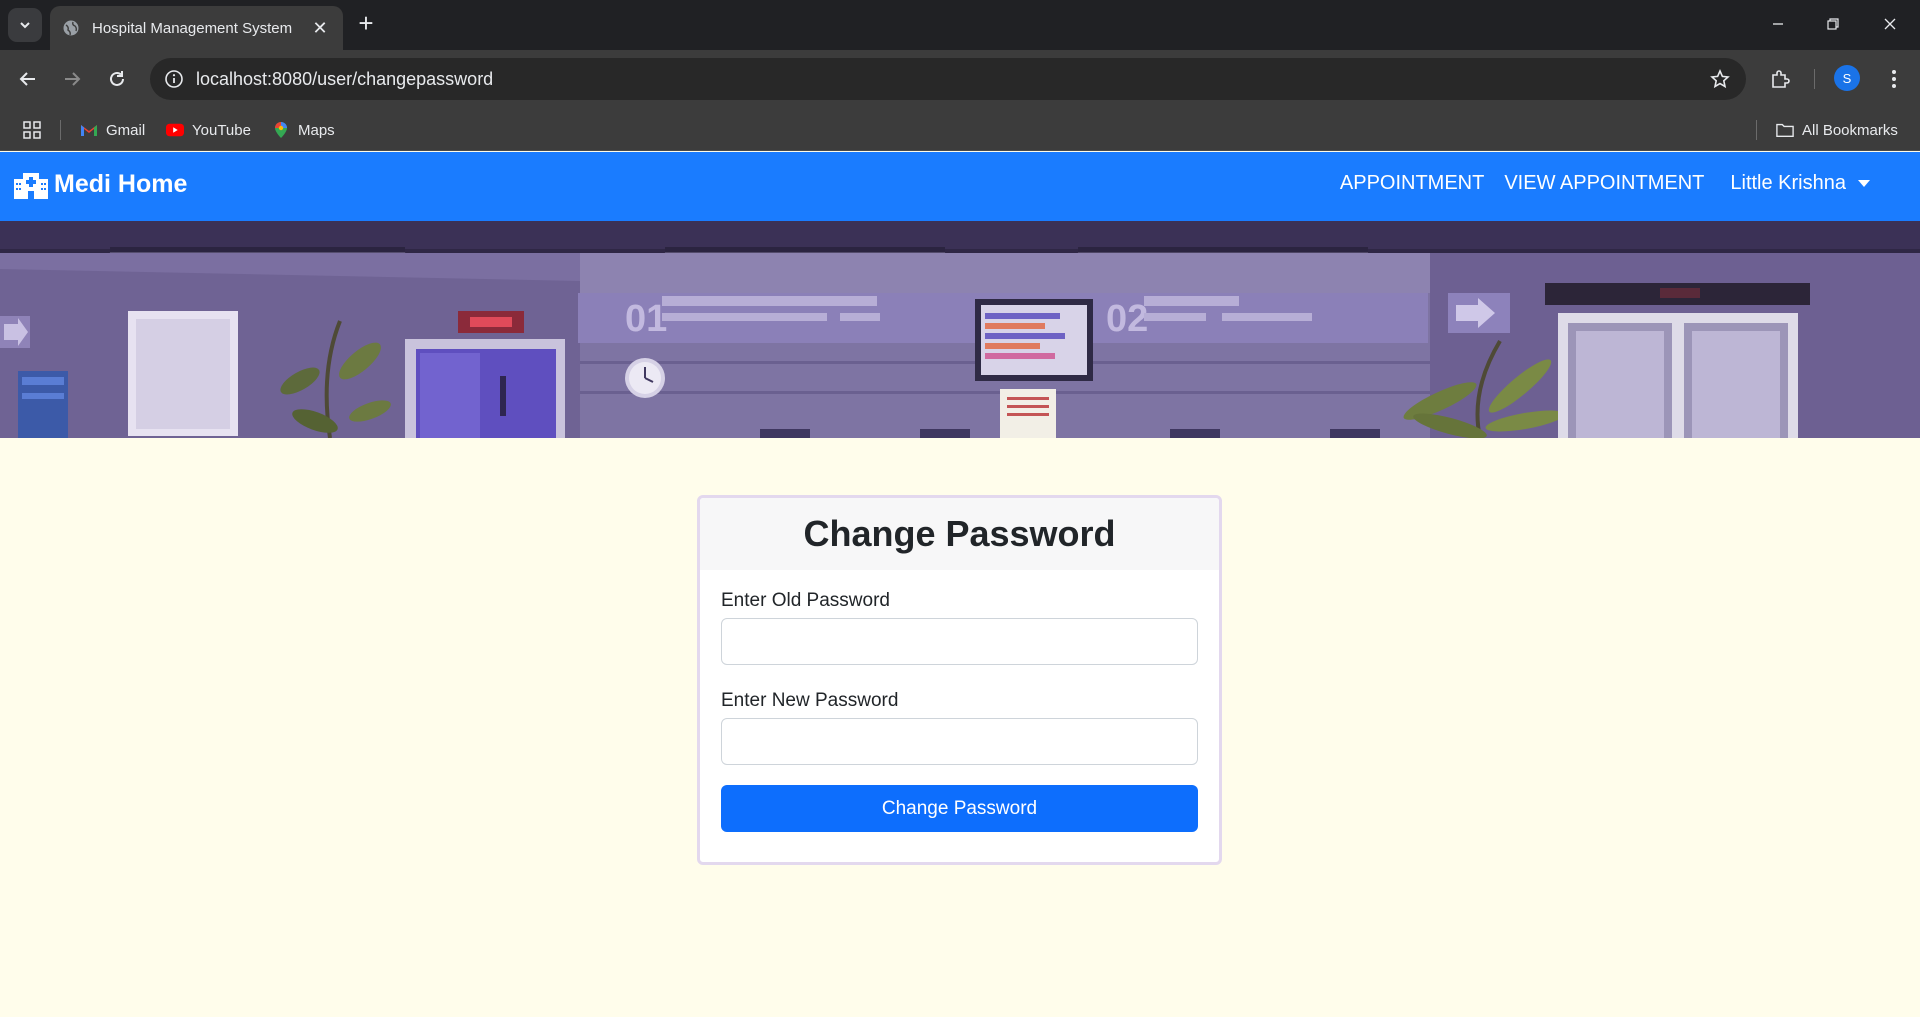 The image size is (1920, 1017). Describe the element at coordinates (316, 130) in the screenshot. I see `bookmark-label: Maps` at that location.